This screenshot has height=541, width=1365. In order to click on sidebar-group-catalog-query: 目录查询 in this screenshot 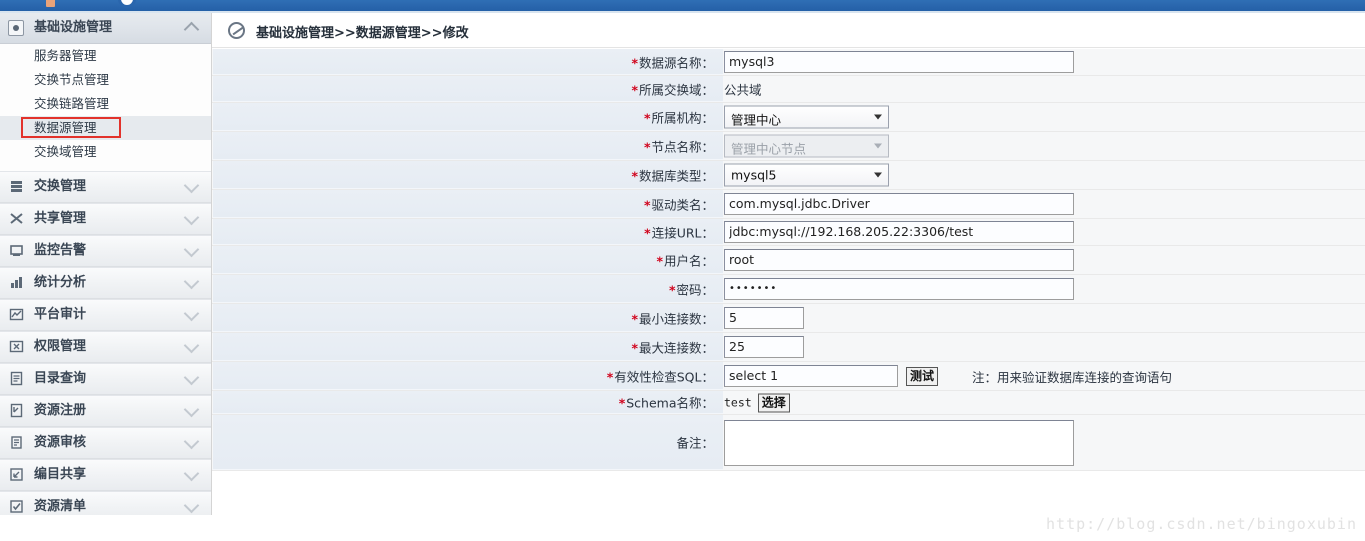, I will do `click(105, 379)`.